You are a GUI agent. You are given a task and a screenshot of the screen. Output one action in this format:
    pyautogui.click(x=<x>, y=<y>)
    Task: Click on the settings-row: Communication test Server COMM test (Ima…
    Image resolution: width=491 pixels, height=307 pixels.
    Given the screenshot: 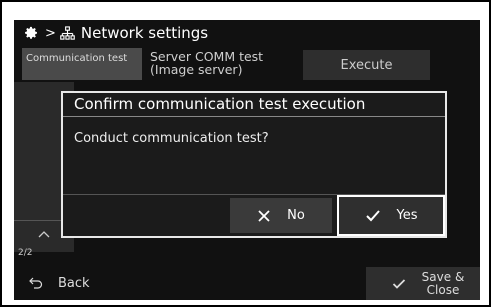 What is the action you would take?
    pyautogui.click(x=248, y=64)
    